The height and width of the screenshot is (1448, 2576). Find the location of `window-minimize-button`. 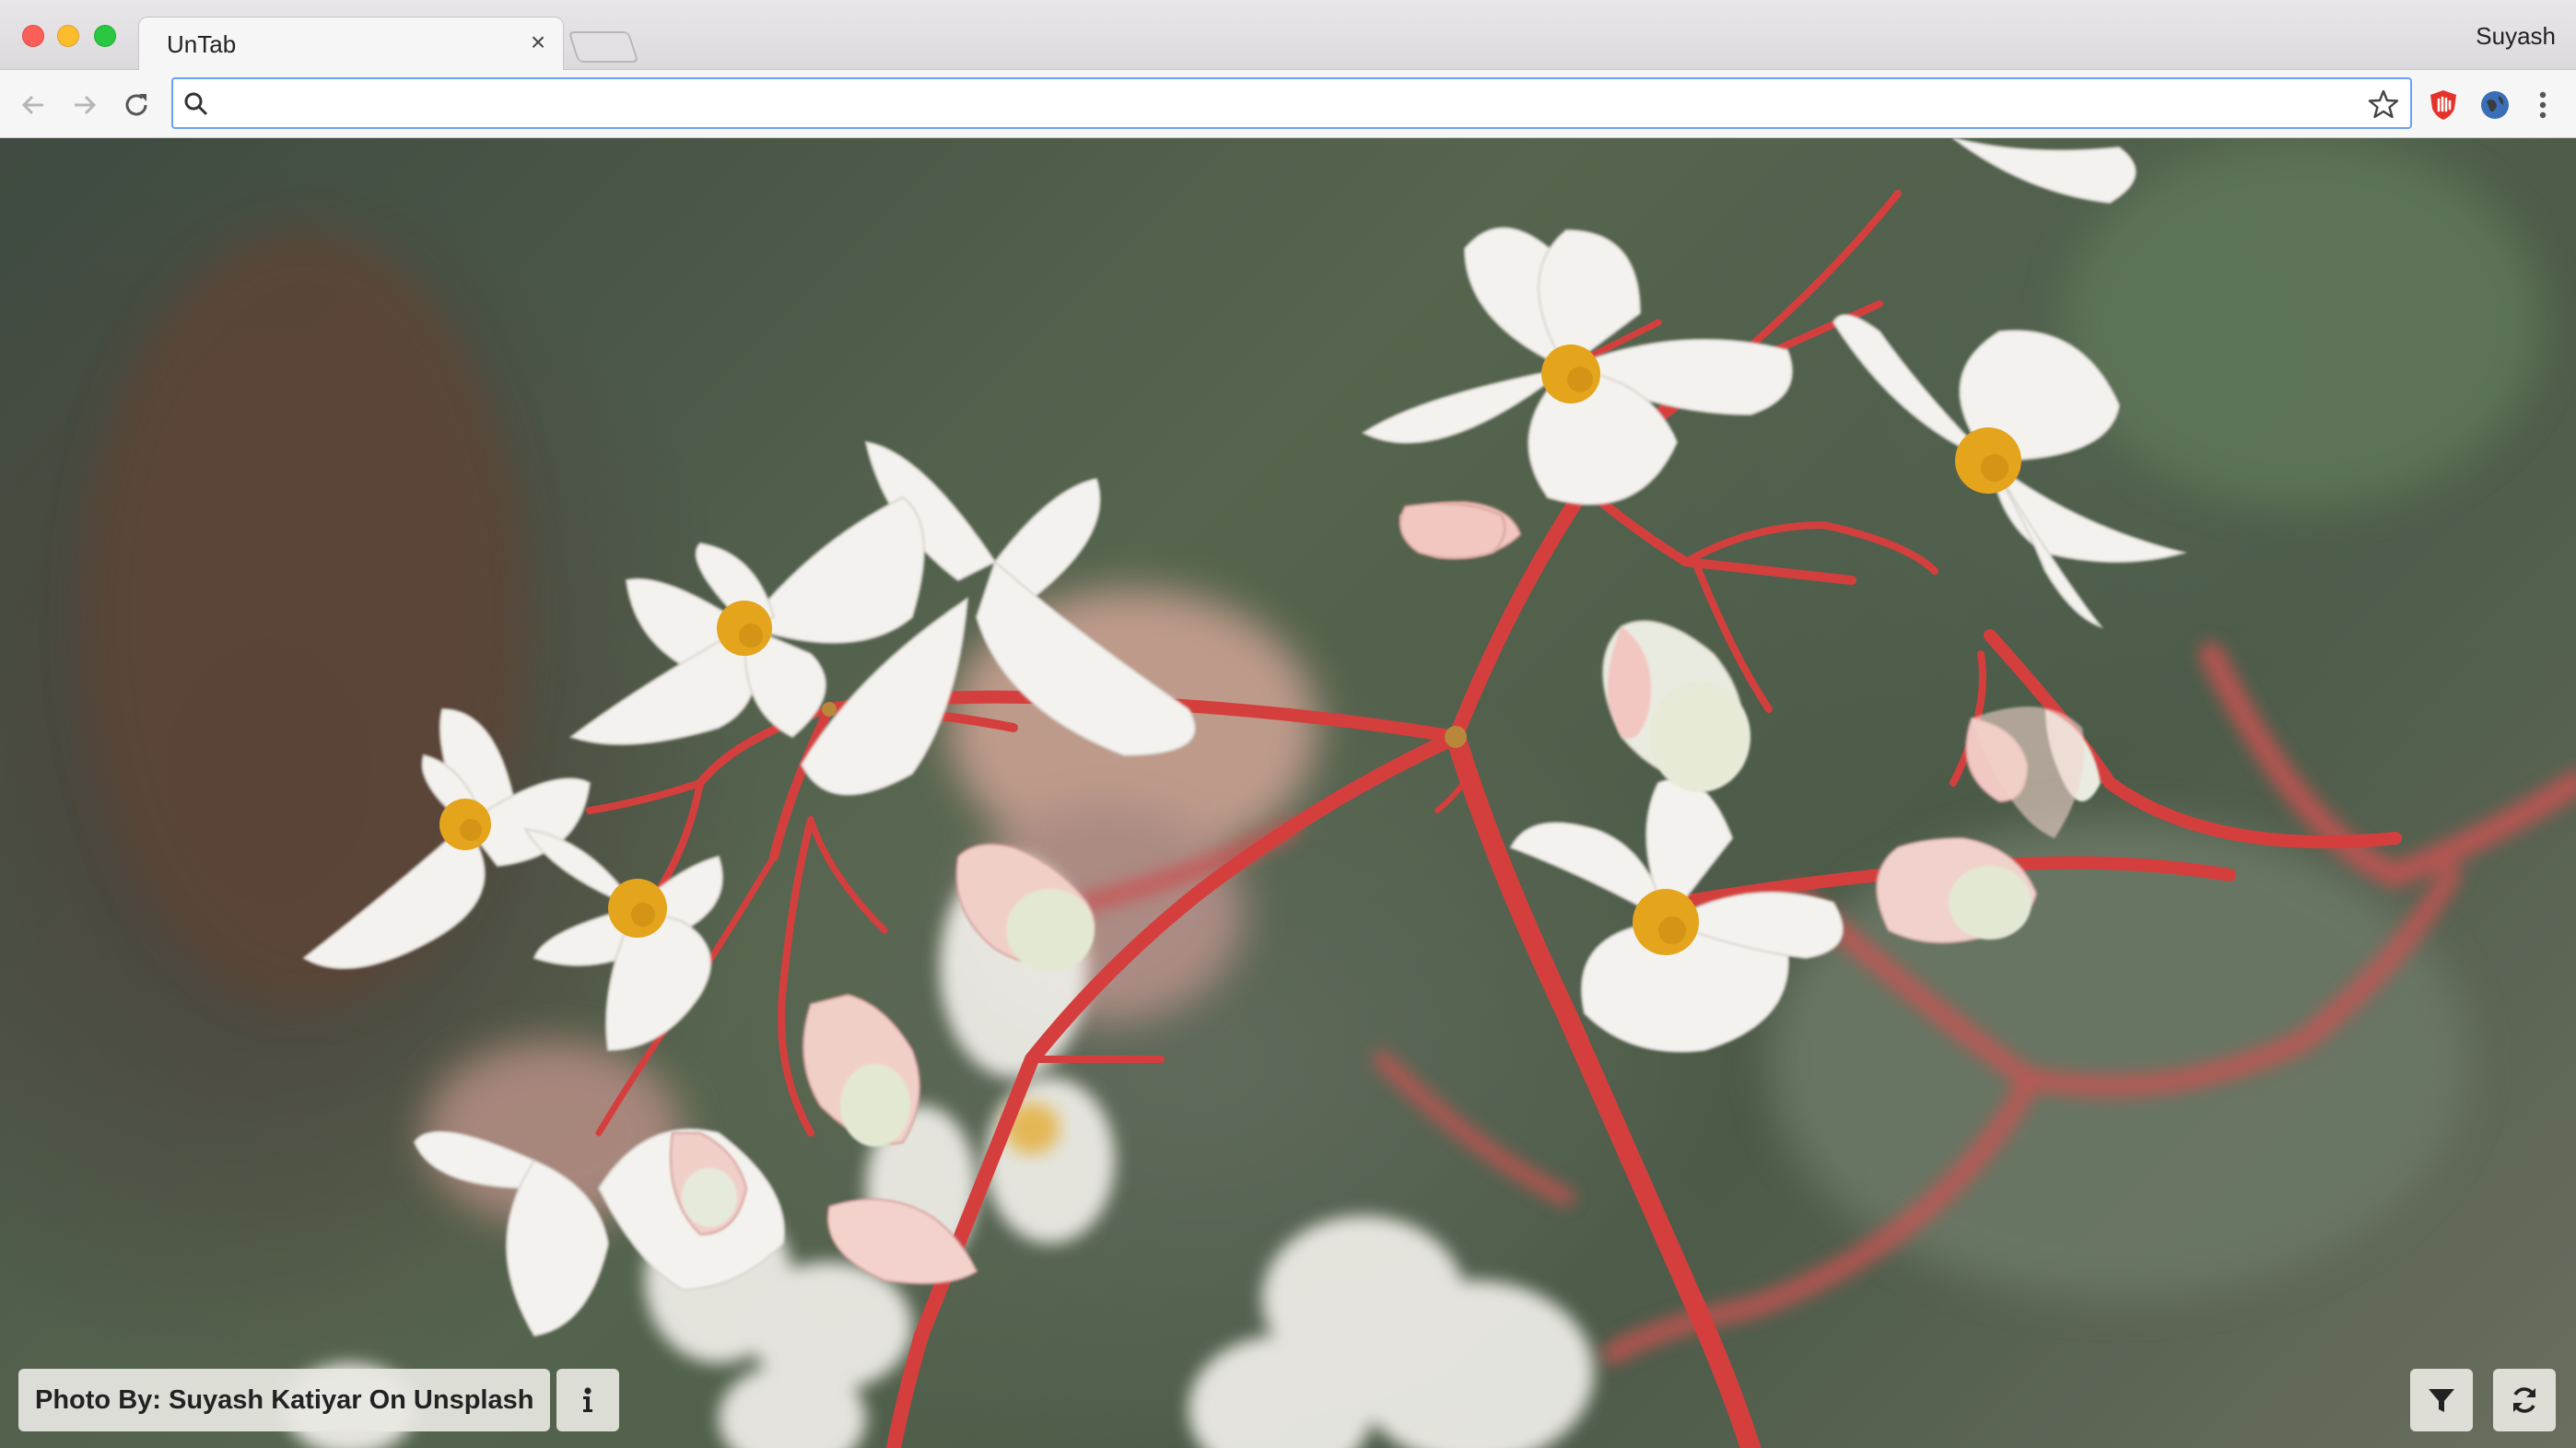

window-minimize-button is located at coordinates (68, 36).